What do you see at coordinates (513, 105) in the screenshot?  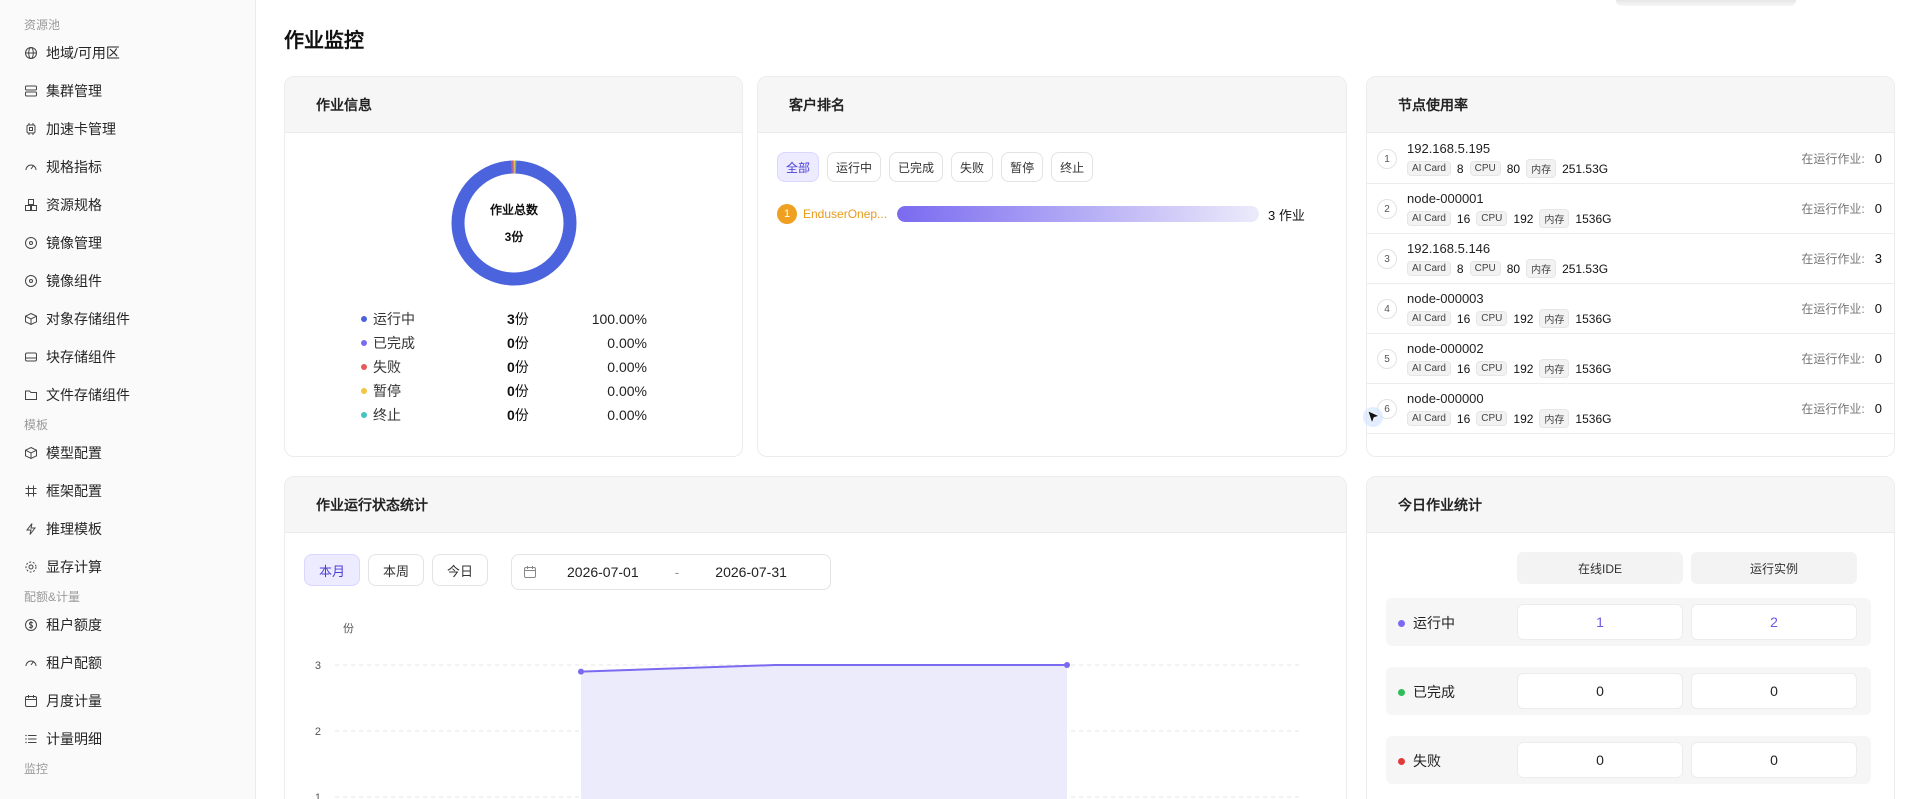 I see `job-info-title: 作业信息` at bounding box center [513, 105].